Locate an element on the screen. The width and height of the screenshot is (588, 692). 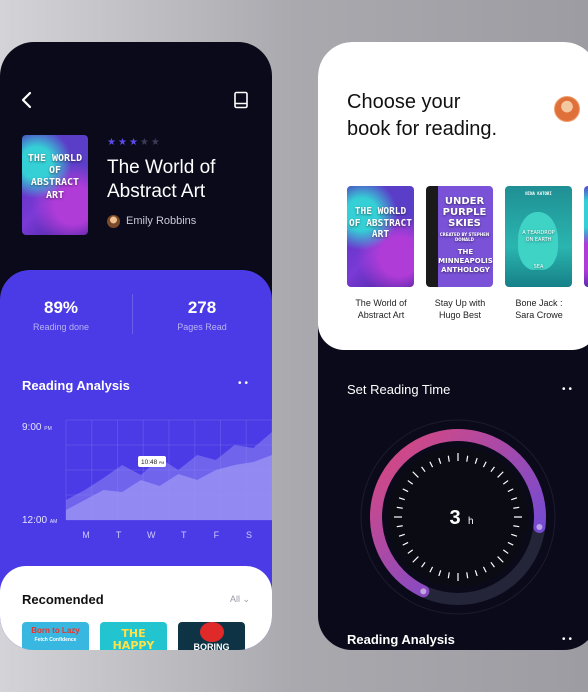
x-tick-label: F is located at coordinates (217, 535).